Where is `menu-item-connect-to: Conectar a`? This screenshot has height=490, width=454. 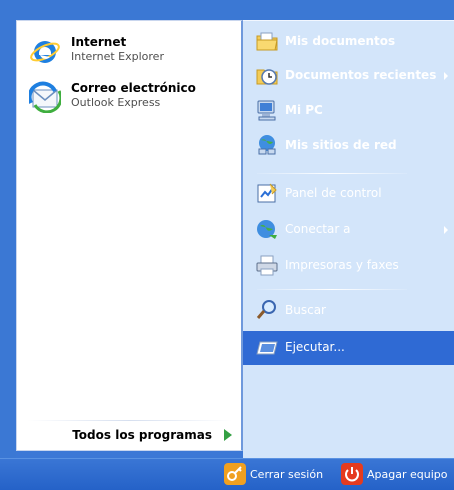 menu-item-connect-to: Conectar a is located at coordinates (348, 230).